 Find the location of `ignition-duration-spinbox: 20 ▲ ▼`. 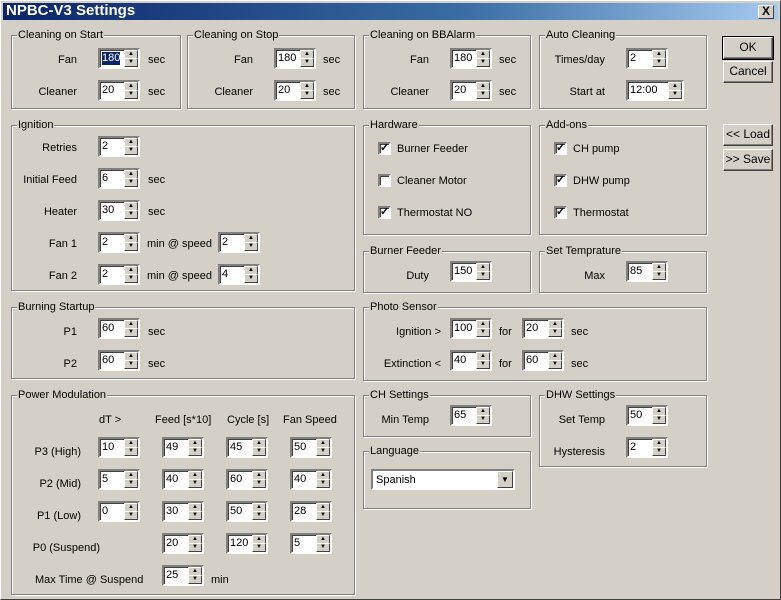

ignition-duration-spinbox: 20 ▲ ▼ is located at coordinates (543, 328).